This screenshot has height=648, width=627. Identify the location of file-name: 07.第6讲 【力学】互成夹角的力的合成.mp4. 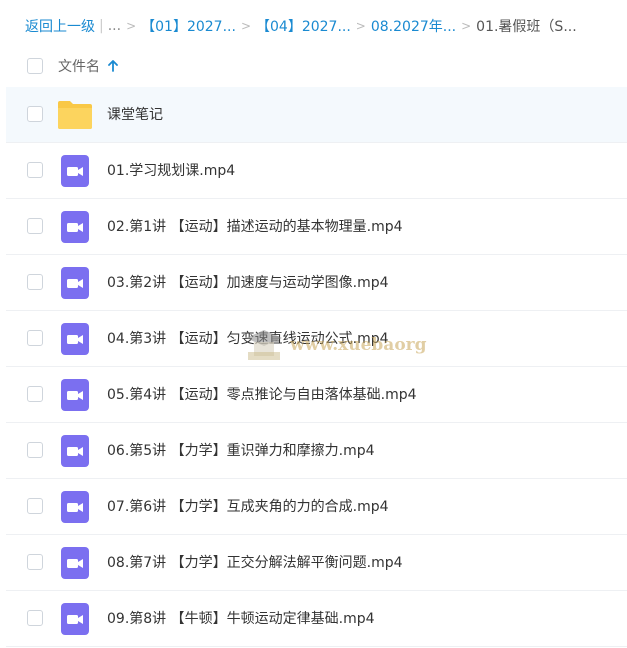
(248, 507).